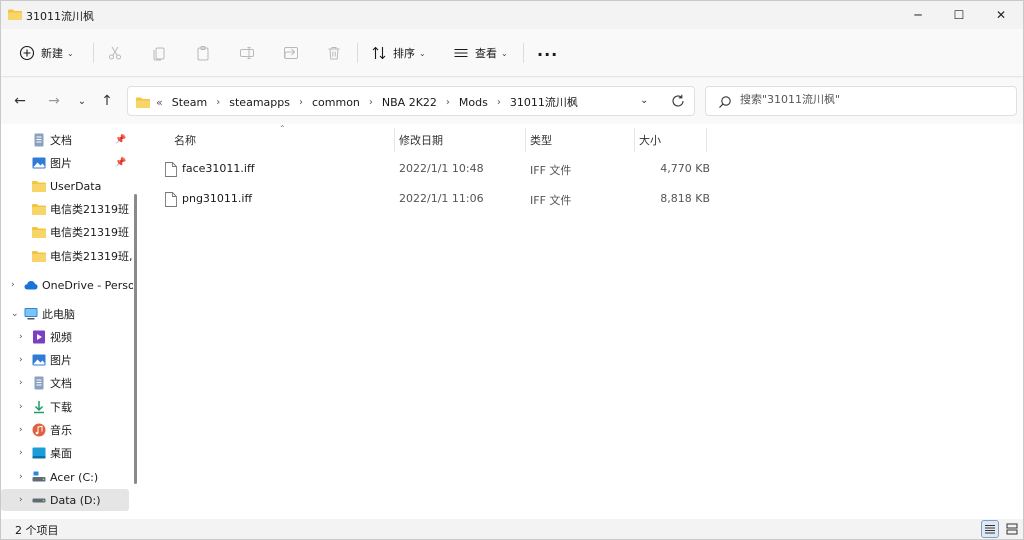 Image resolution: width=1024 pixels, height=540 pixels. I want to click on rename-button, so click(247, 53).